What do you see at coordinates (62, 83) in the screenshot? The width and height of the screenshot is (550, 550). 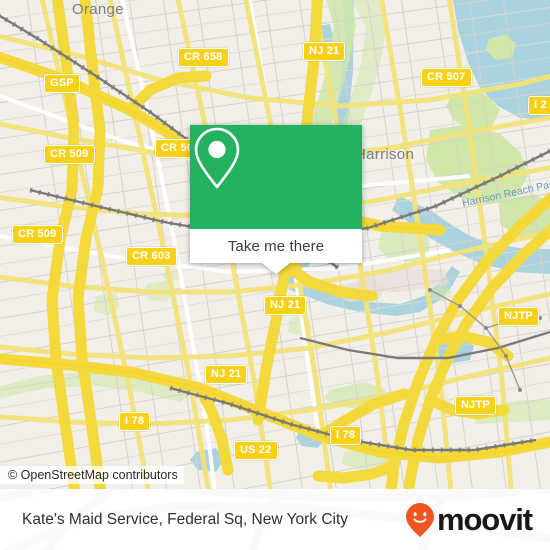 I see `highway-shield-gsp: GSP` at bounding box center [62, 83].